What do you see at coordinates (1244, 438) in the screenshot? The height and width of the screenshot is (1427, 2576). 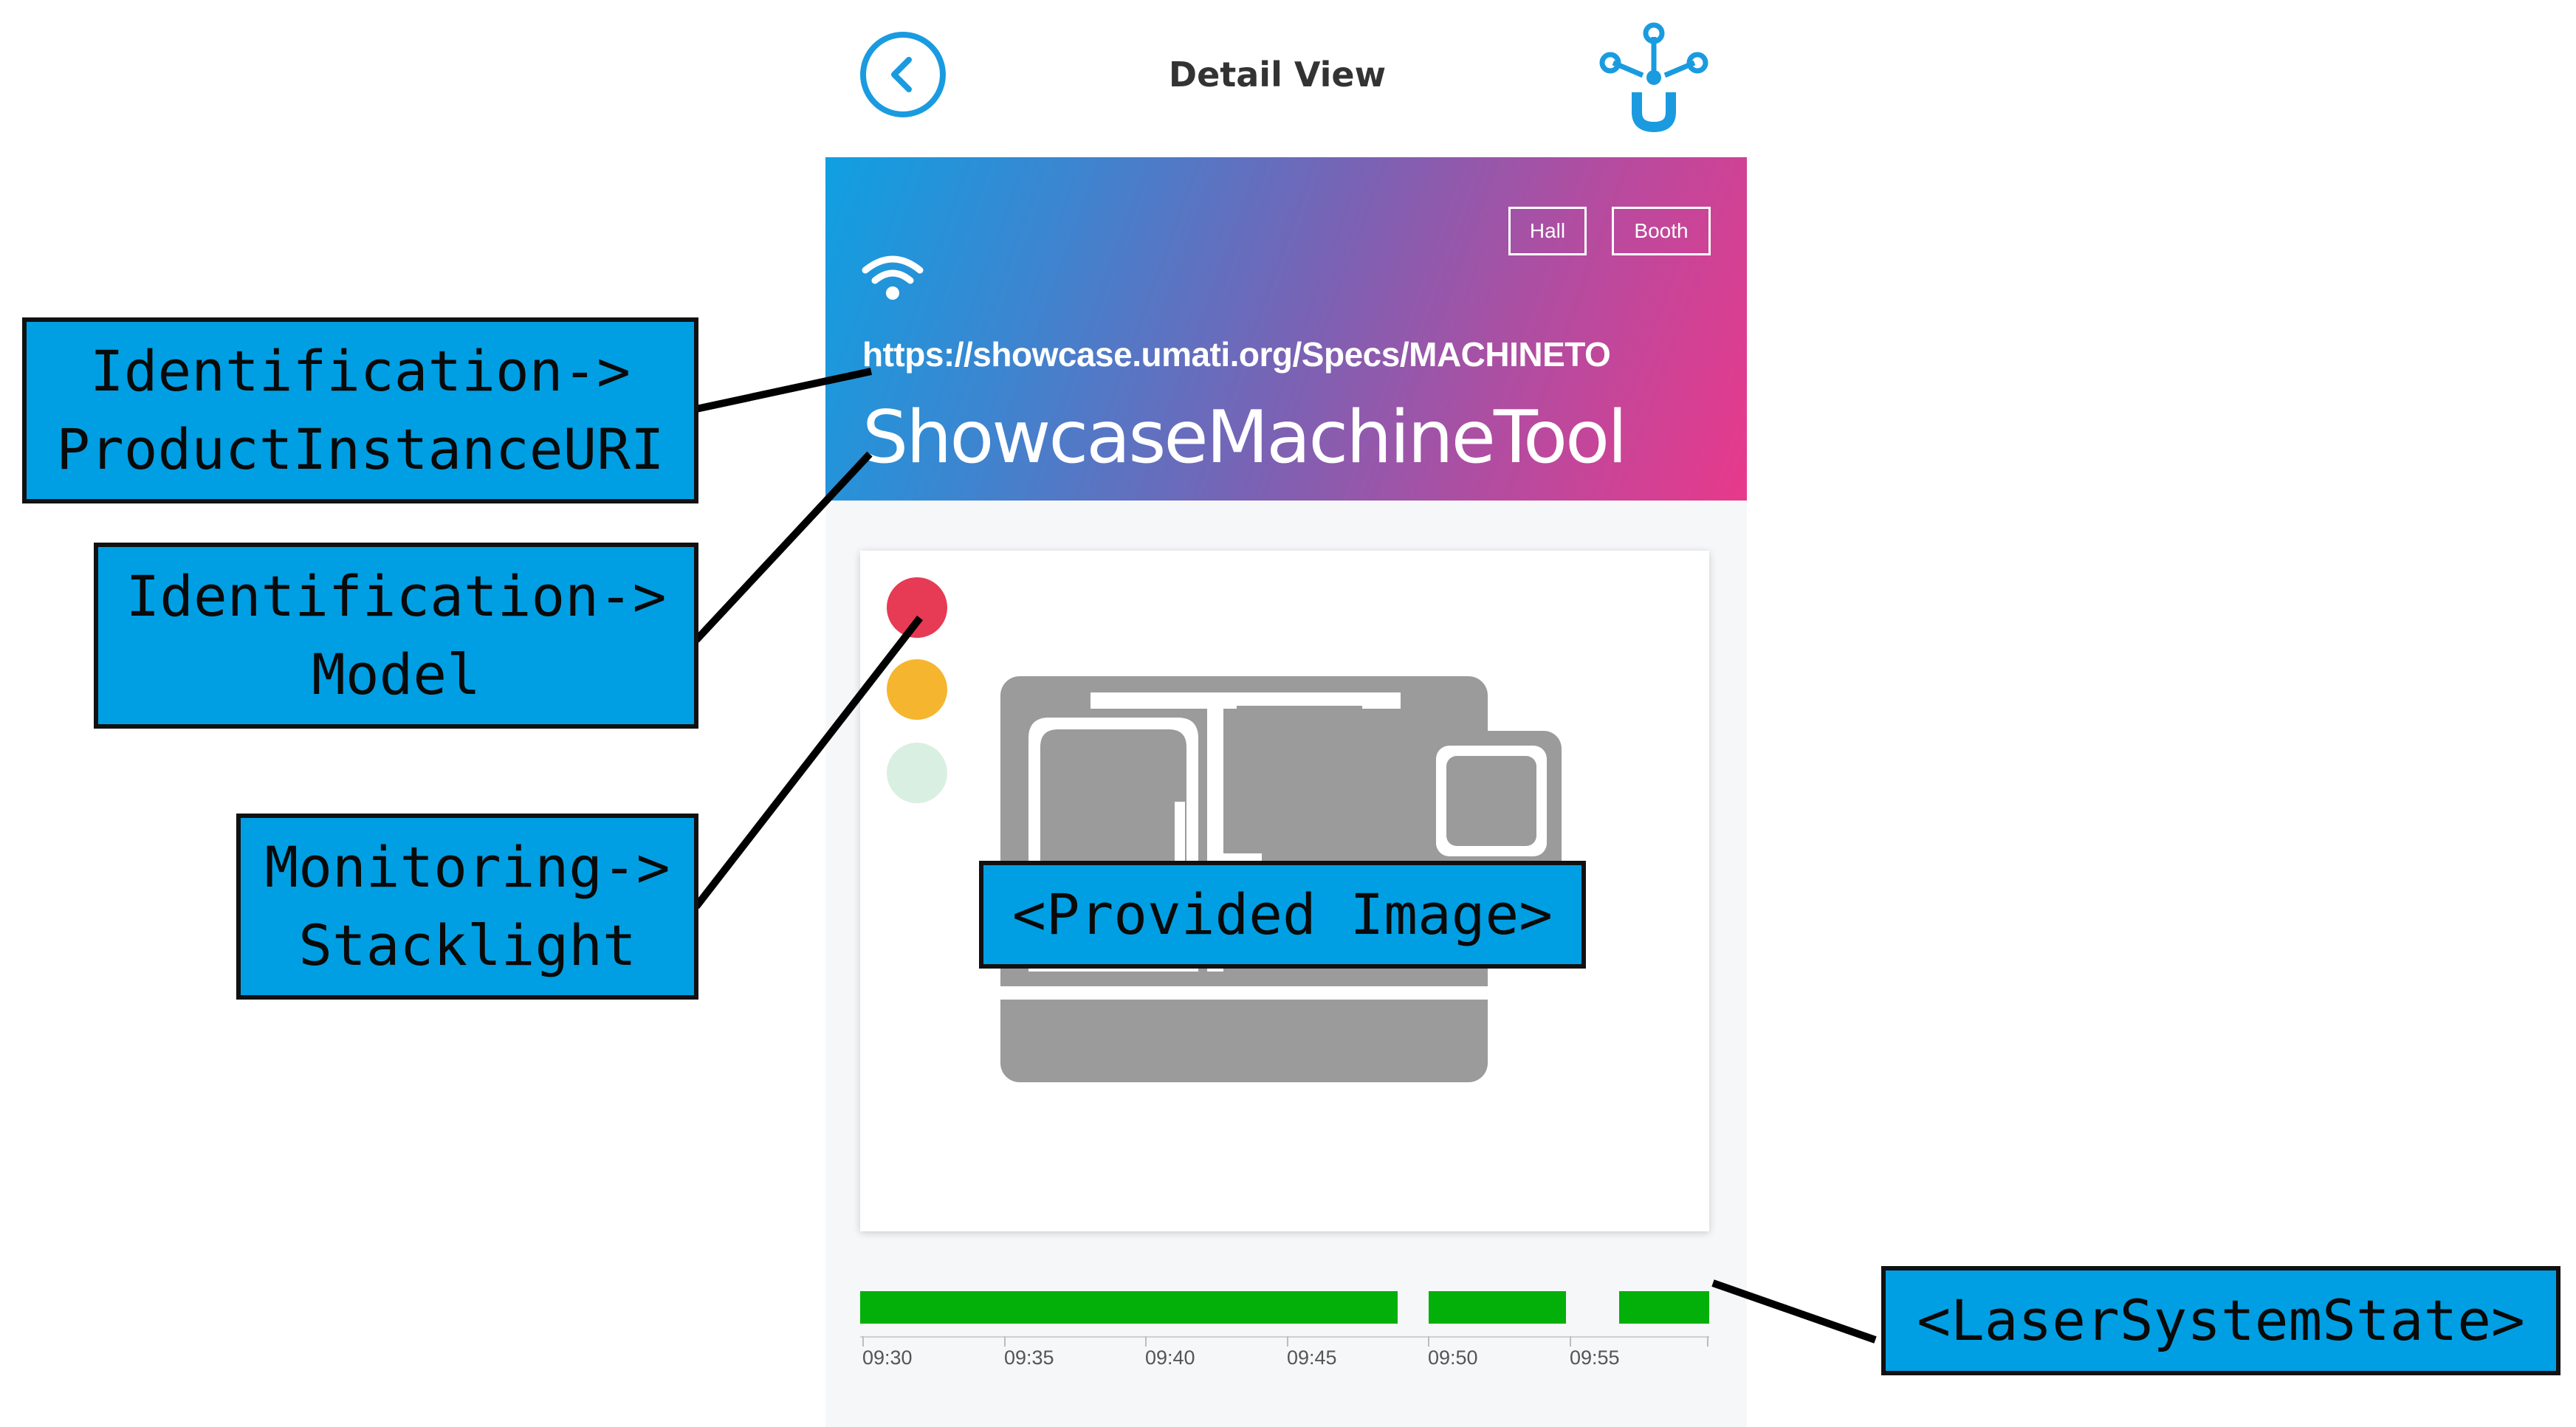 I see `model-name: ShowcaseMachineTool` at bounding box center [1244, 438].